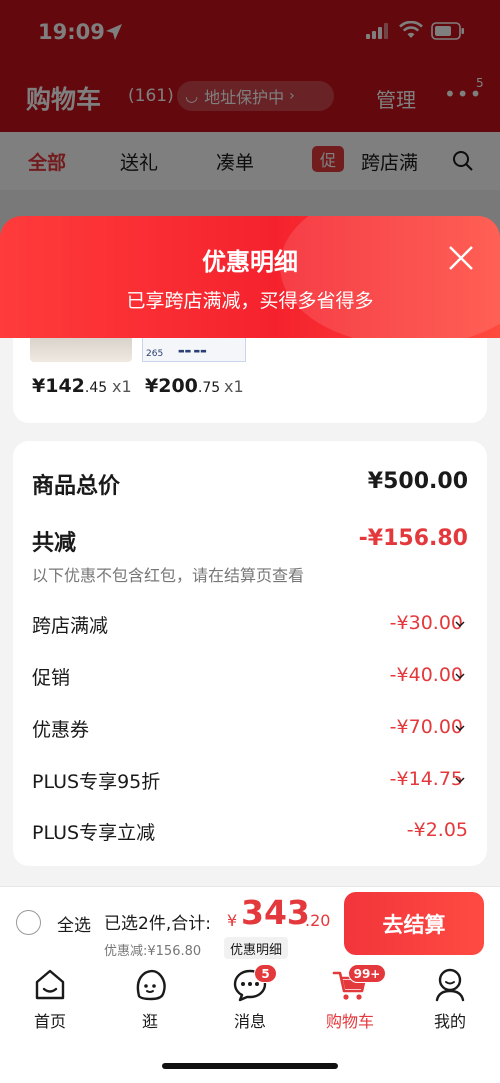 Image resolution: width=500 pixels, height=1083 pixels. Describe the element at coordinates (414, 923) in the screenshot. I see `checkout-button: 去结算` at that location.